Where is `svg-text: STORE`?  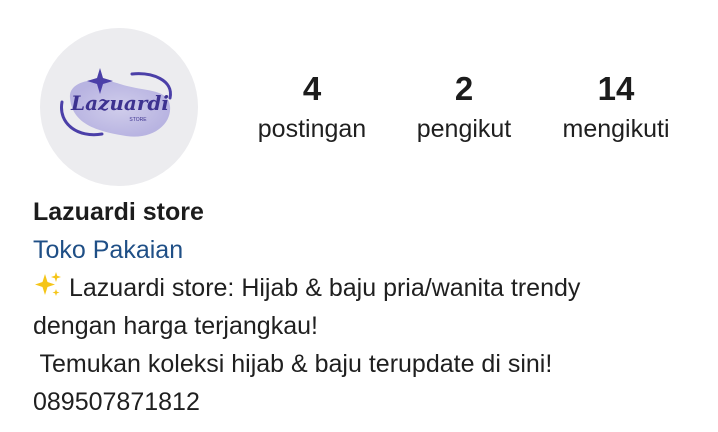
svg-text: STORE is located at coordinates (138, 120).